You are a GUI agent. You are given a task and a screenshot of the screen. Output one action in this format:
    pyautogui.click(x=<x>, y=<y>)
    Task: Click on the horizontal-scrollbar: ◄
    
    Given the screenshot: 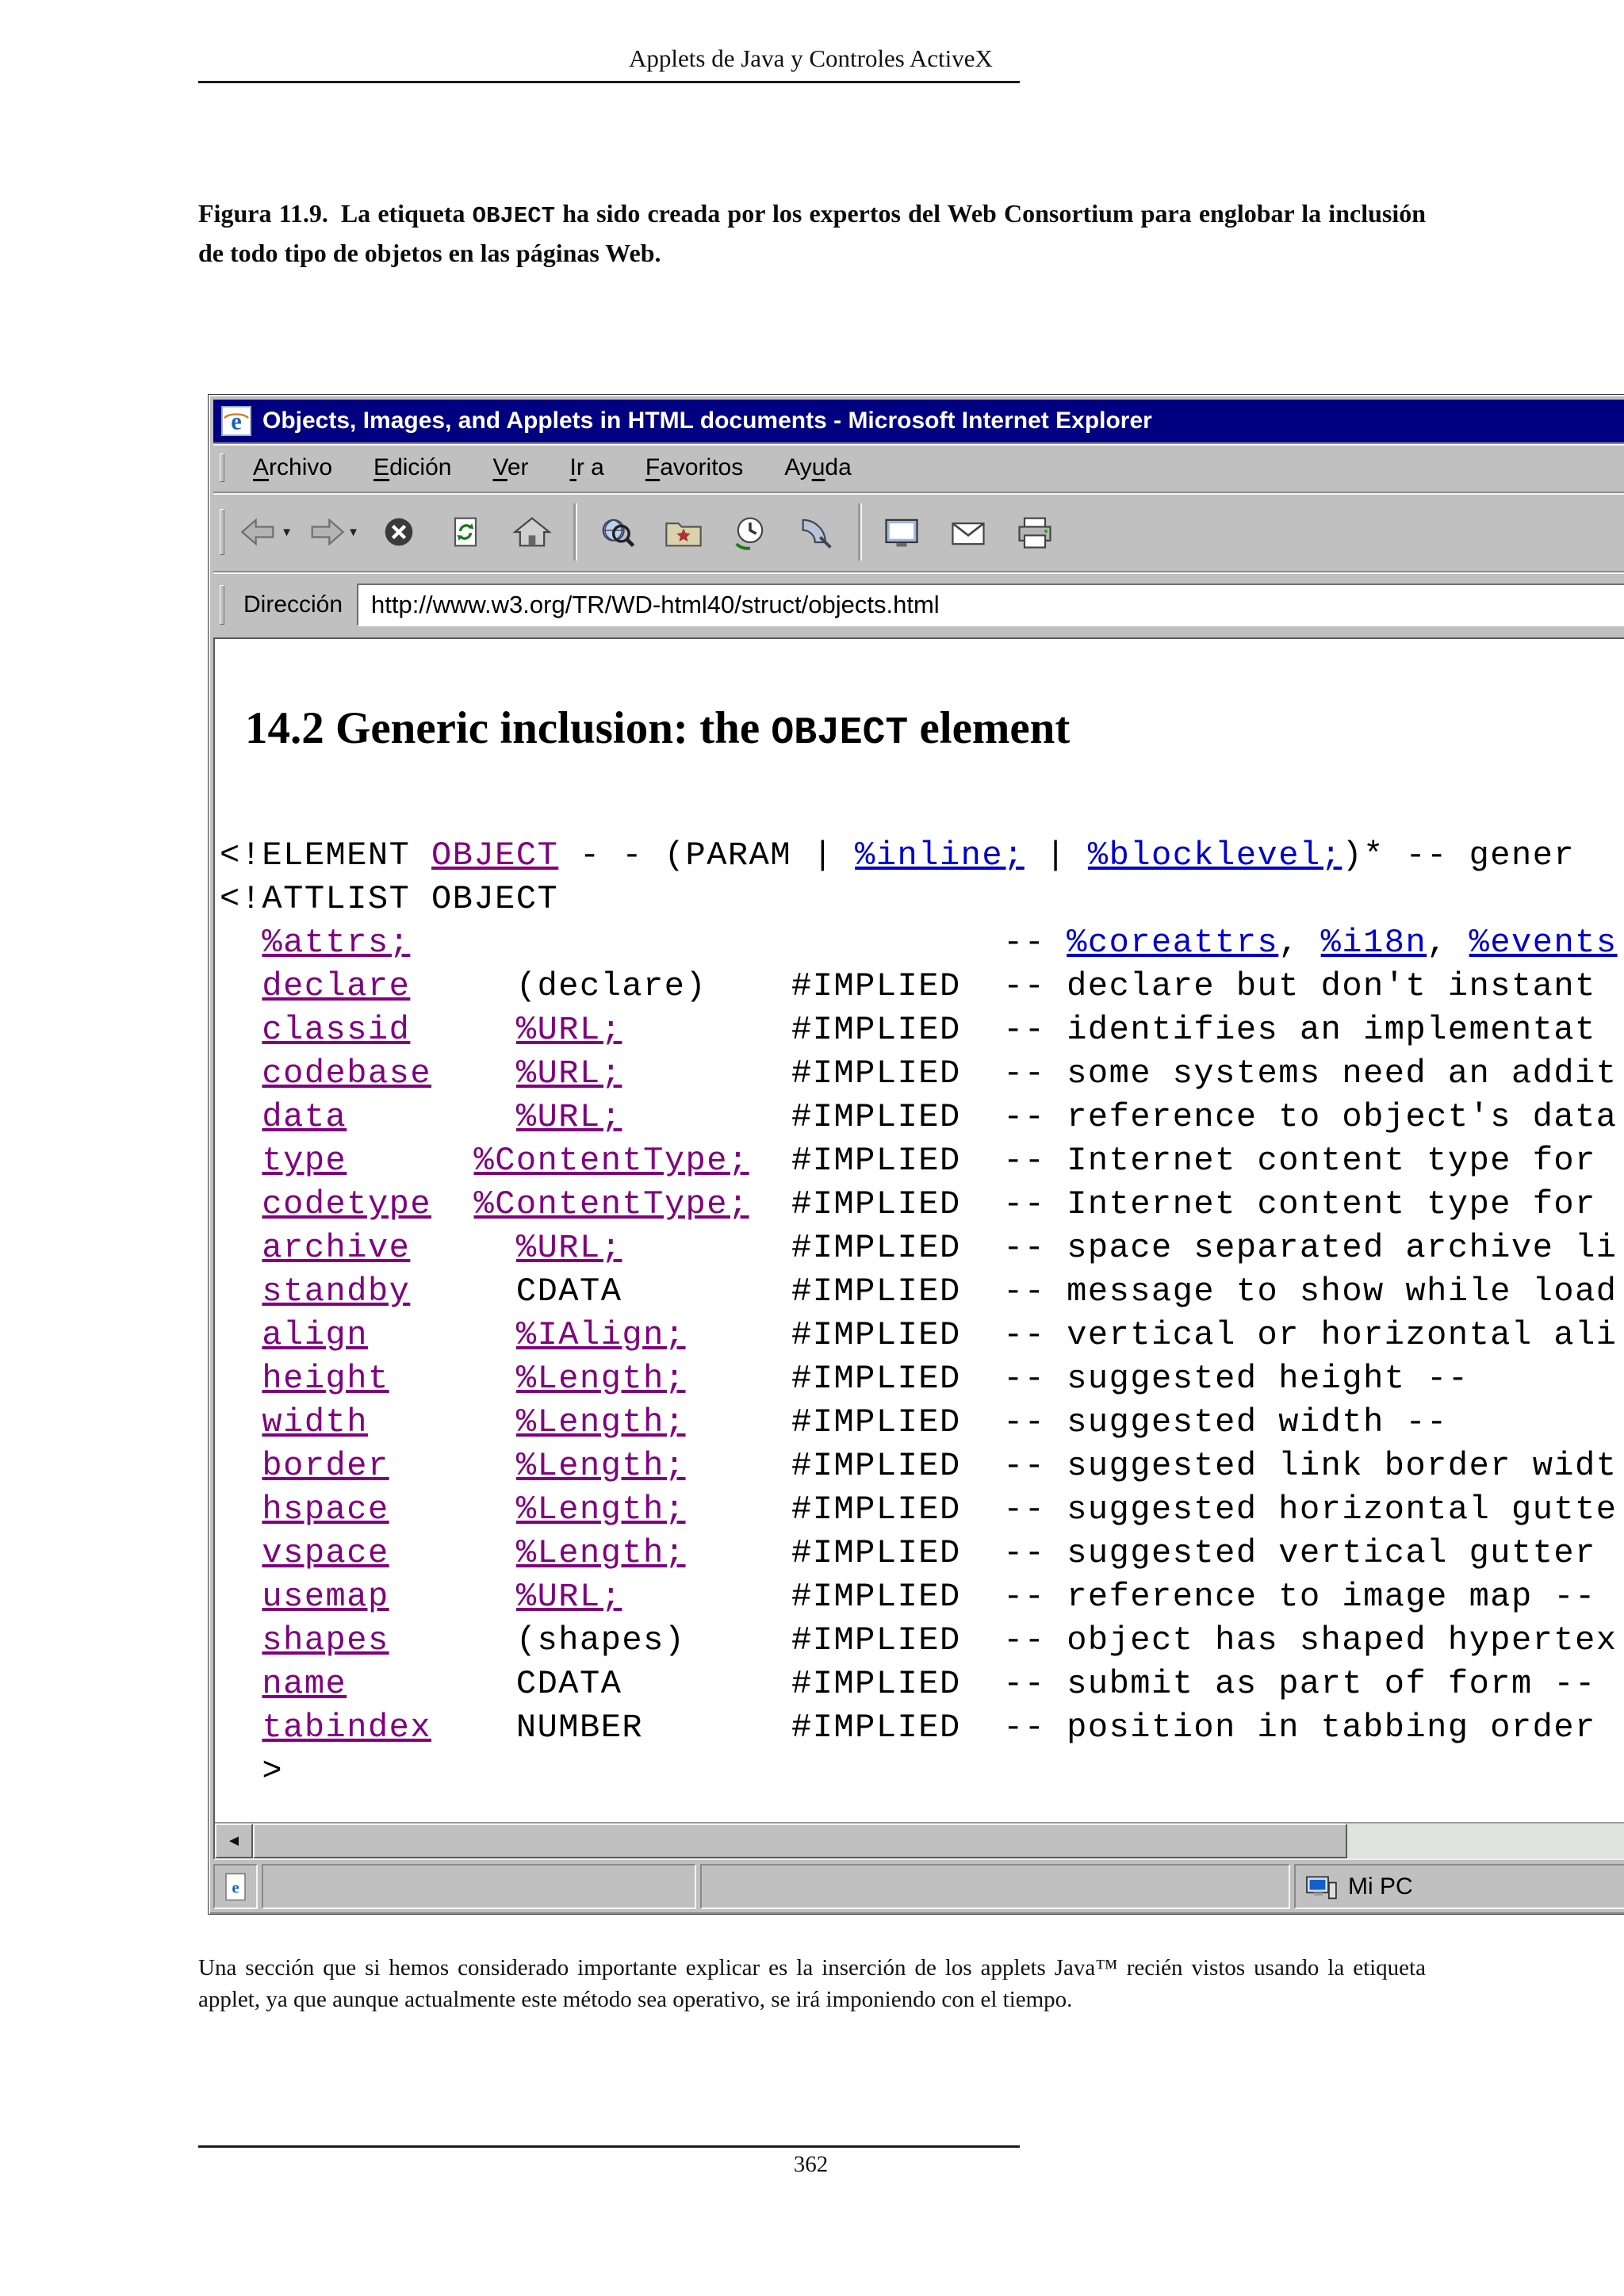 What is the action you would take?
    pyautogui.click(x=919, y=1840)
    